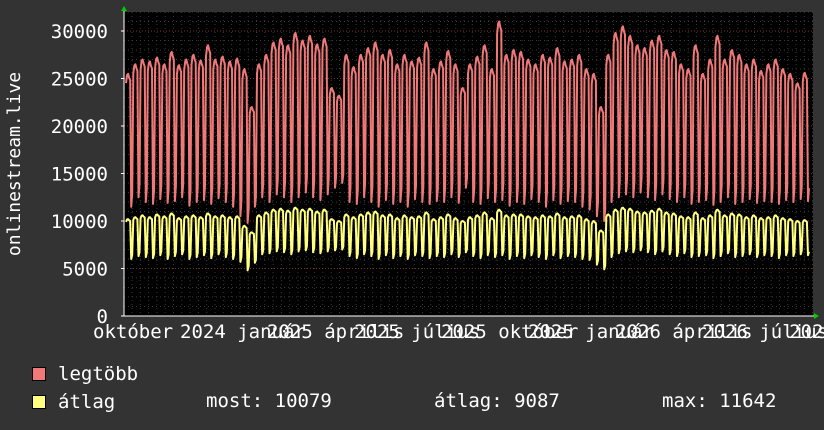  I want to click on x-tick-label: október, so click(133, 332).